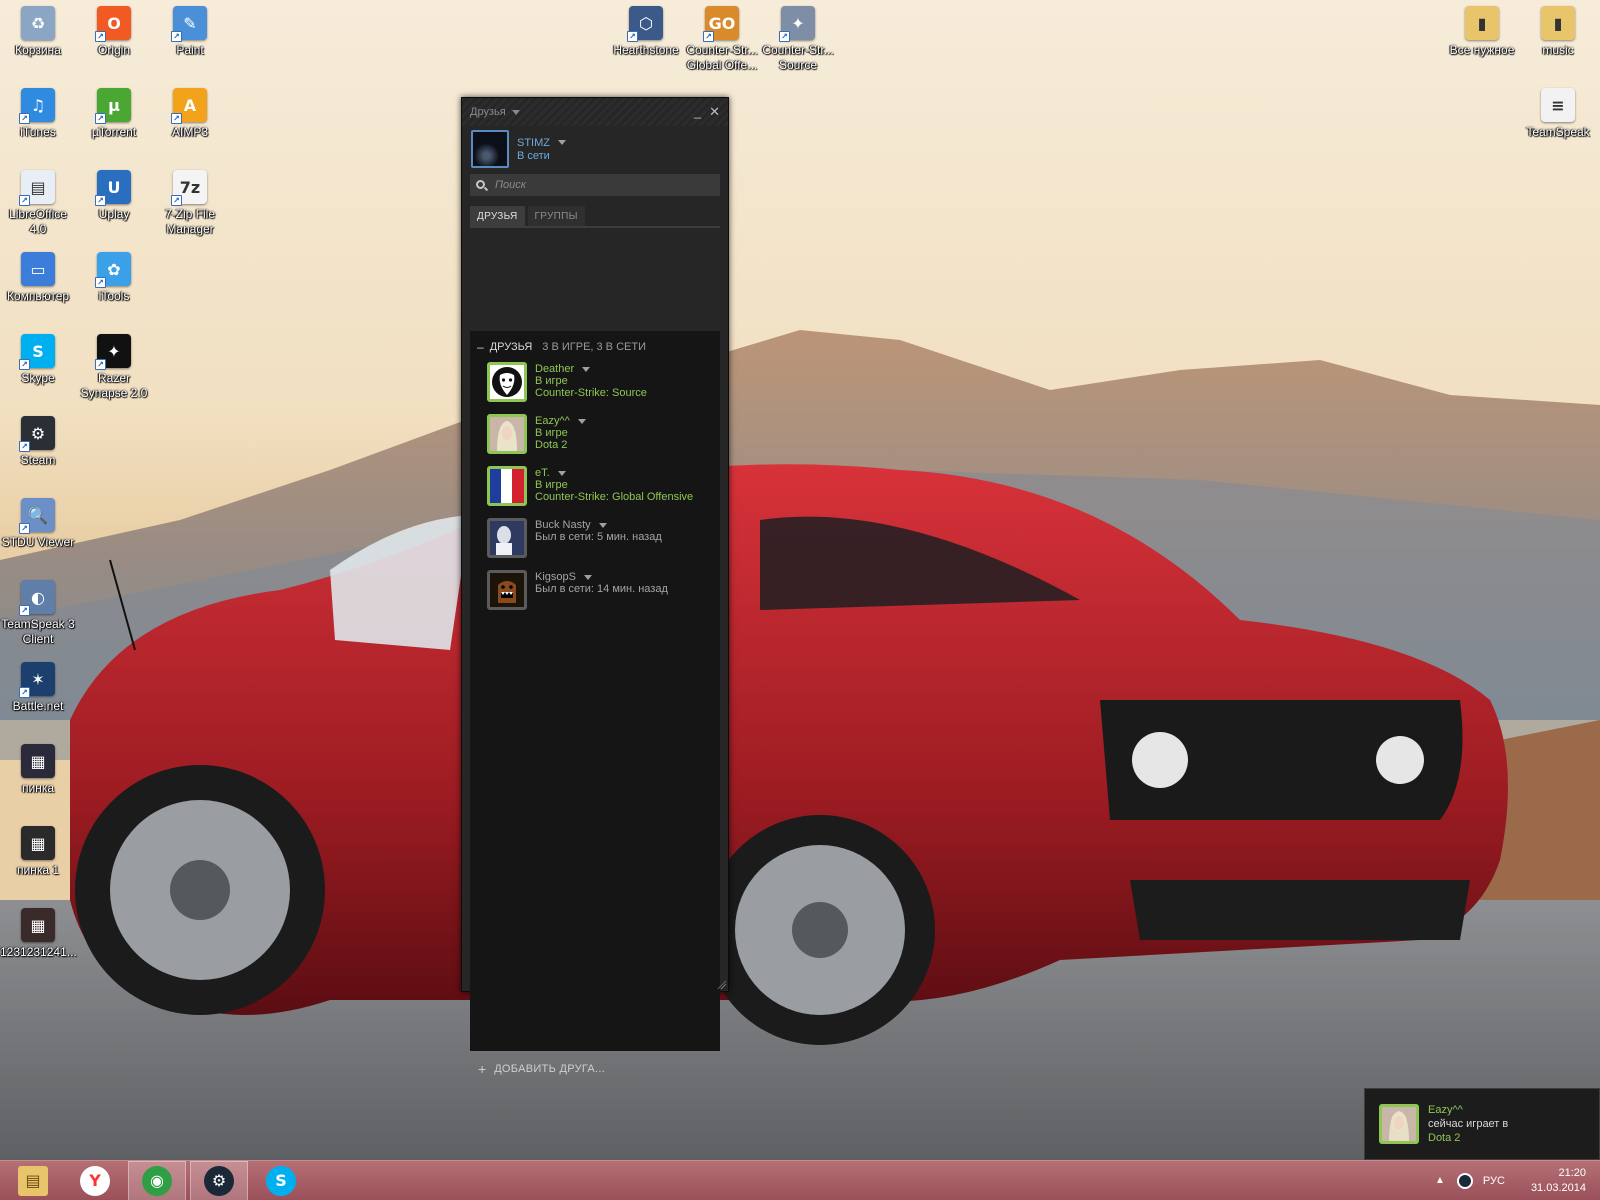  I want to click on window-titlebar: Друзья _ ✕, so click(595, 112).